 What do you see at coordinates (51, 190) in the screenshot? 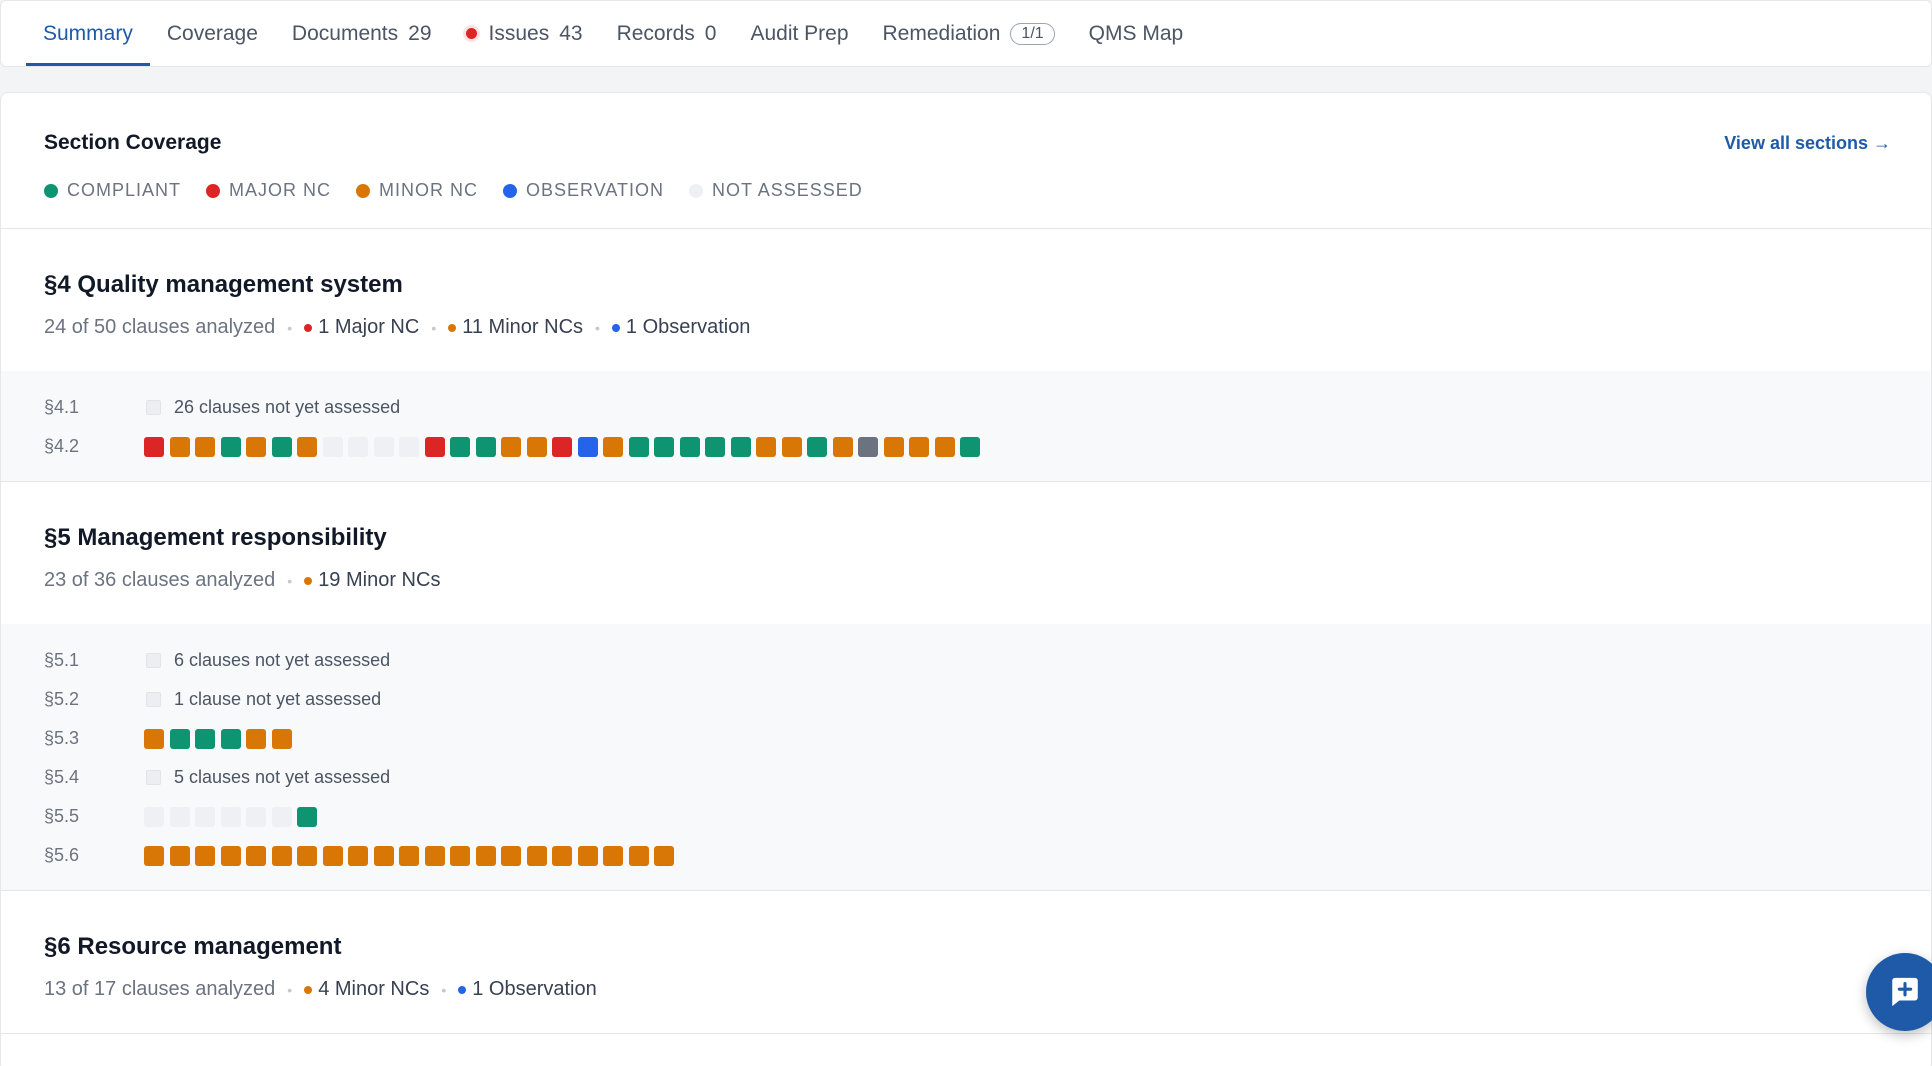
I see `compliant-dot-icon` at bounding box center [51, 190].